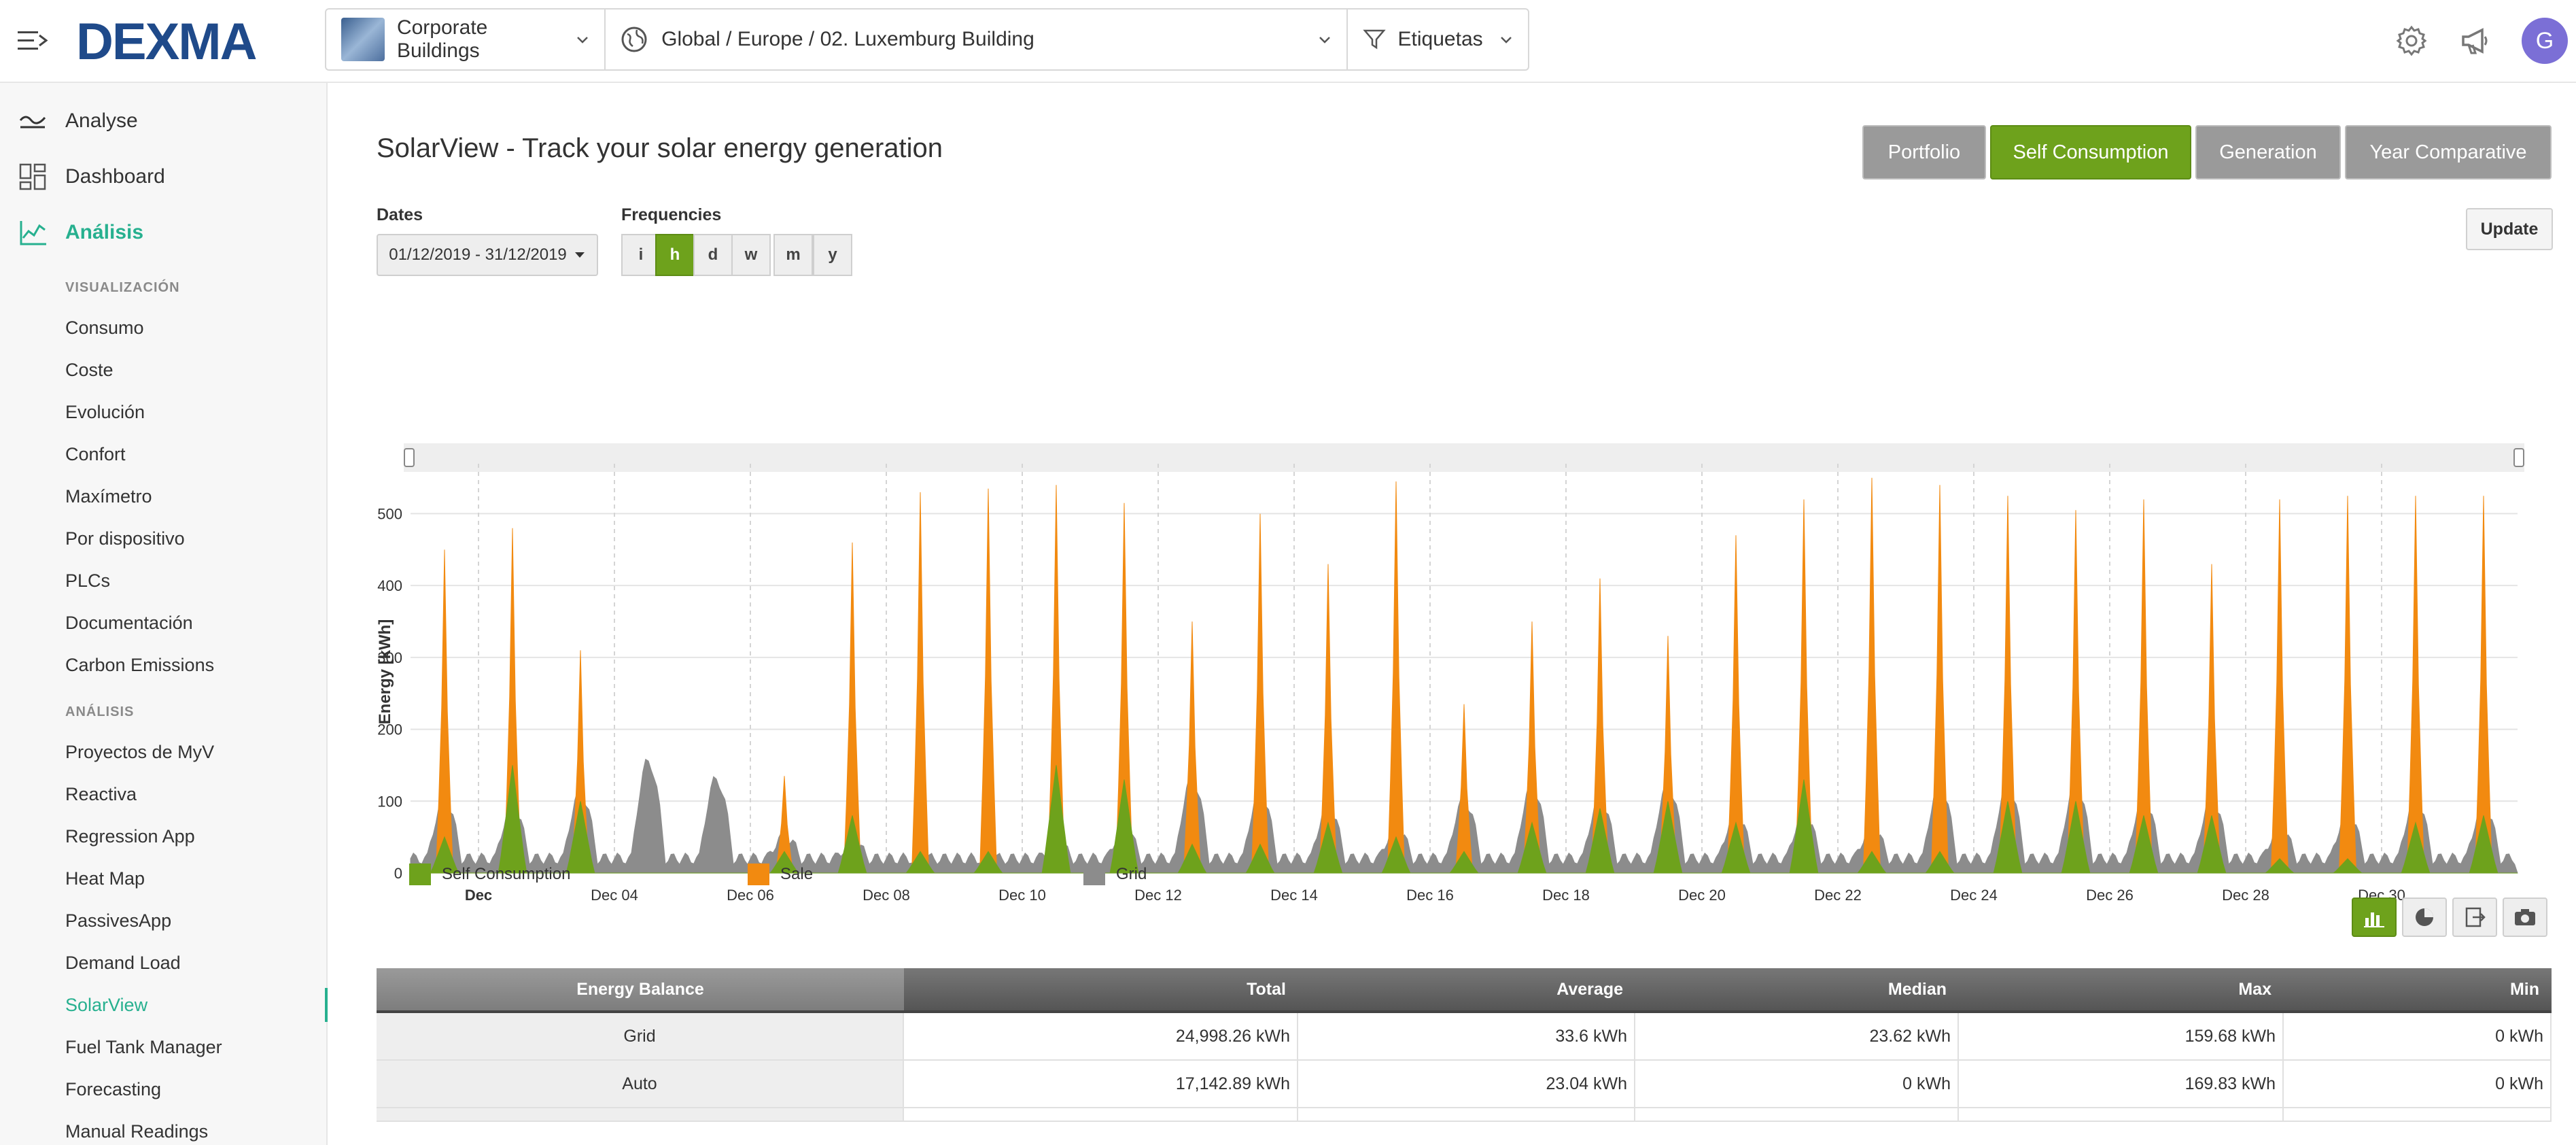 The width and height of the screenshot is (2576, 1145). What do you see at coordinates (137, 1131) in the screenshot?
I see `sidebar-item-label: Manual Readings` at bounding box center [137, 1131].